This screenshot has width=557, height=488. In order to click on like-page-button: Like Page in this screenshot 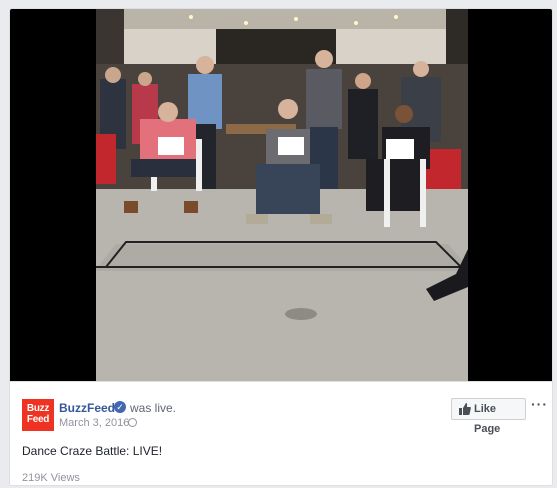, I will do `click(488, 416)`.